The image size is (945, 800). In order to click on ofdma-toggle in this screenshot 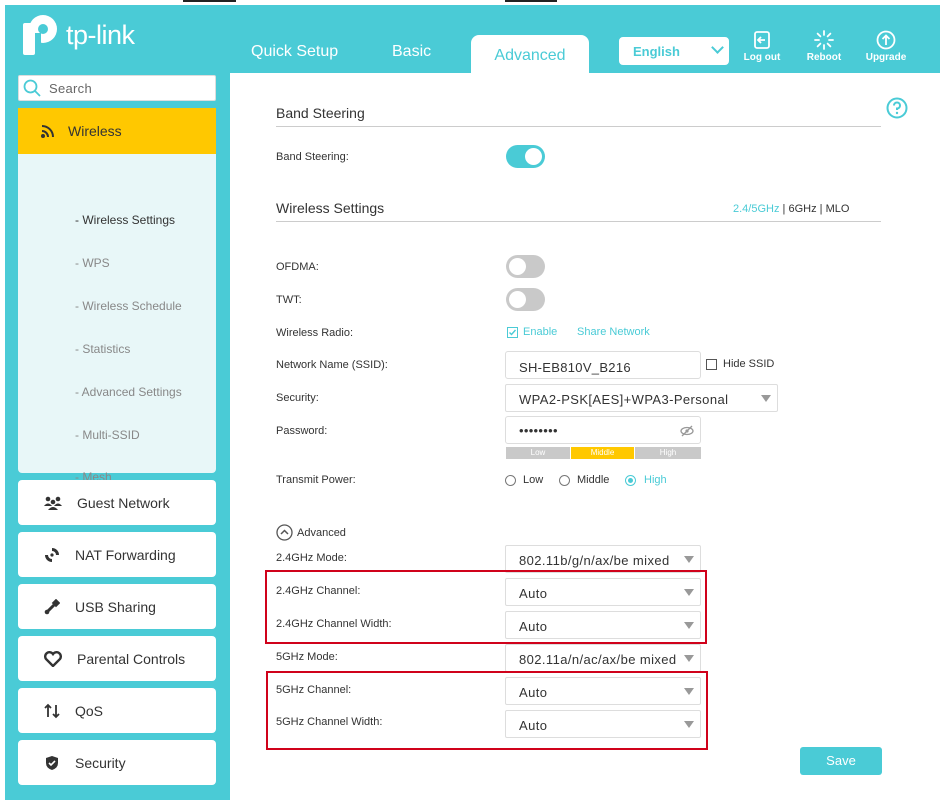, I will do `click(525, 266)`.